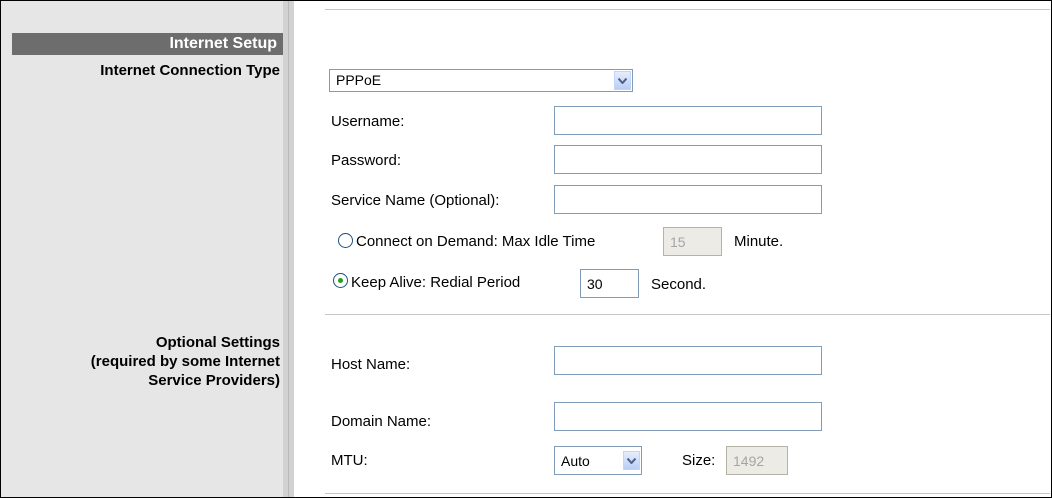  I want to click on max-idle-time-input, so click(692, 241).